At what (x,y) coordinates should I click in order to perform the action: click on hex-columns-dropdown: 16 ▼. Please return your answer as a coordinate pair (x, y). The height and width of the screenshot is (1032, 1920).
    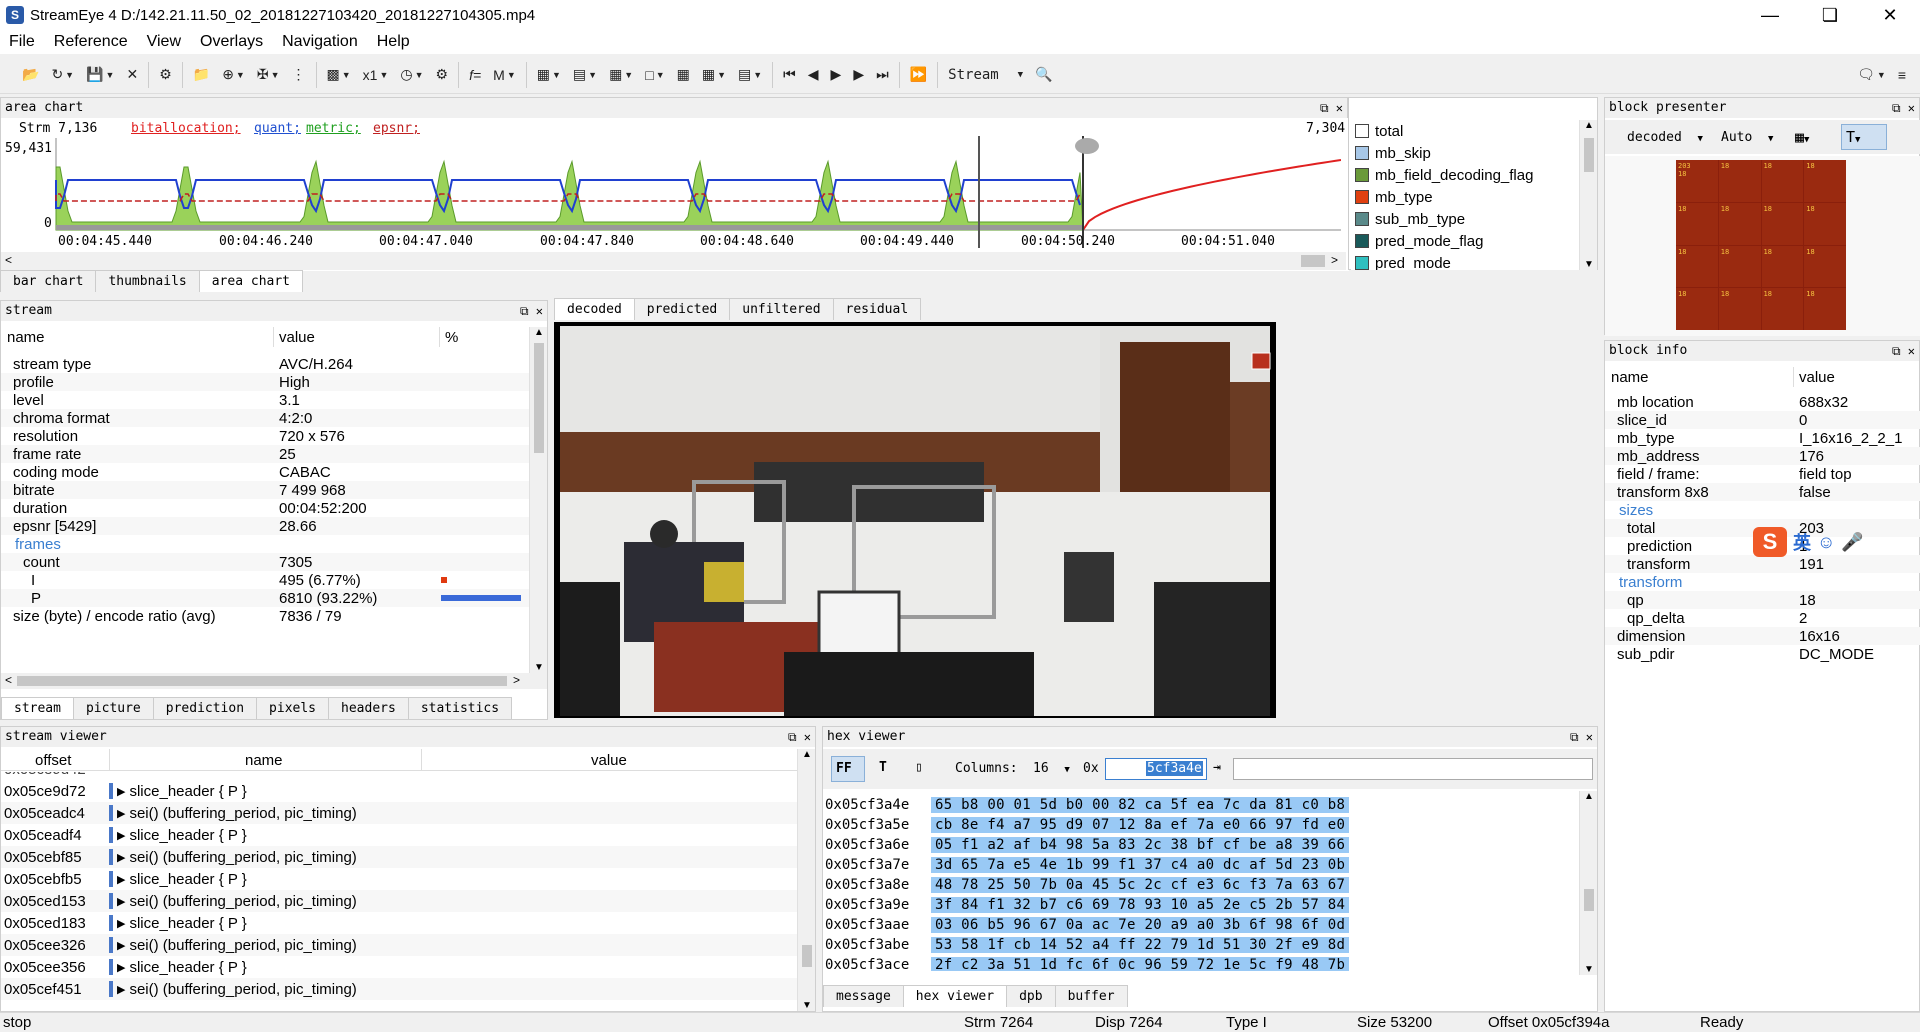
    Looking at the image, I should click on (1051, 768).